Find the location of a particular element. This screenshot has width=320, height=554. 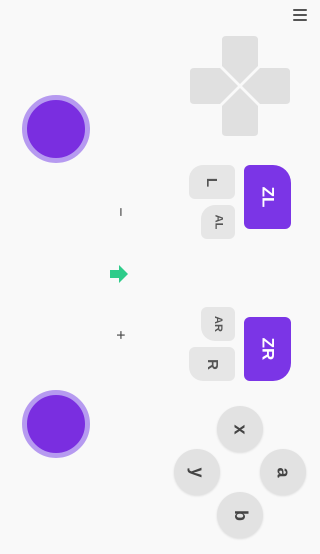

hamburger-menu-icon is located at coordinates (300, 15).